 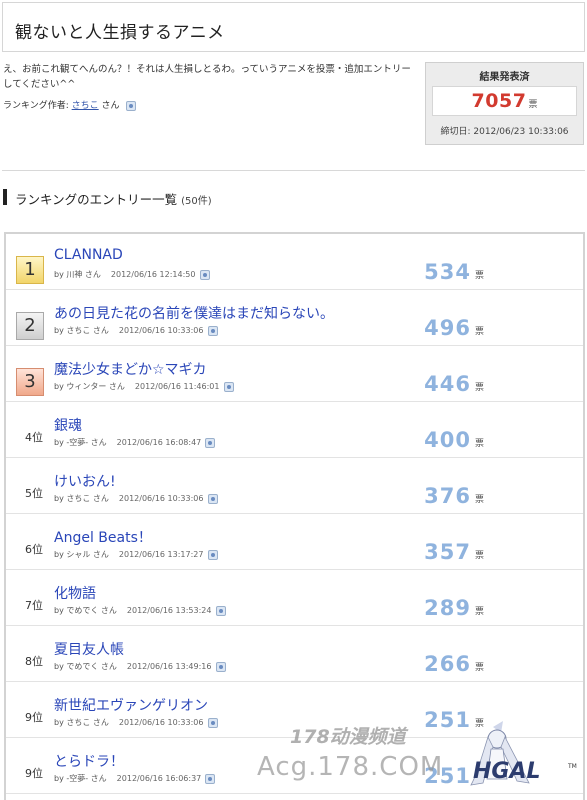 I want to click on entry-title-link: 夏目友人帳, so click(x=89, y=649).